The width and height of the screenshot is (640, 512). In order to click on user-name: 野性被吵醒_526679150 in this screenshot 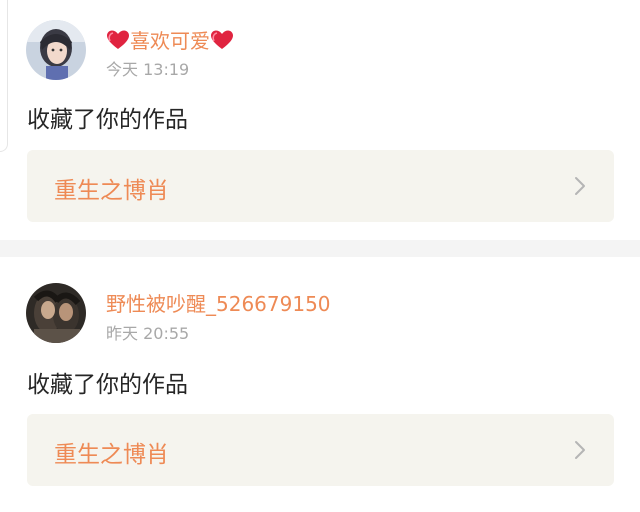, I will do `click(218, 302)`.